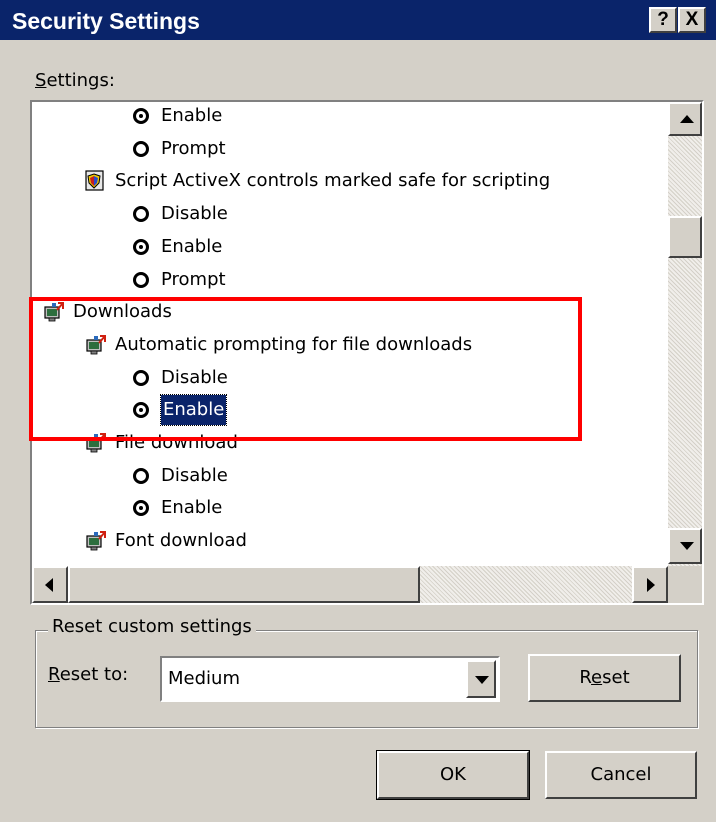 This screenshot has height=822, width=716. Describe the element at coordinates (294, 344) in the screenshot. I see `category-label: Automatic prompting for file downloads` at that location.